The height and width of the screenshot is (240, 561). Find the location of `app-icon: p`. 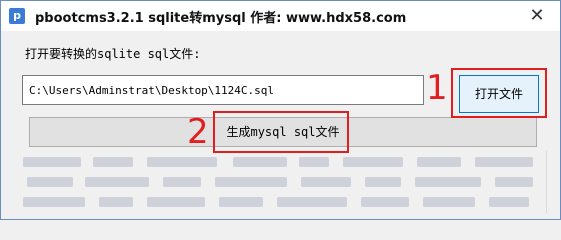

app-icon: p is located at coordinates (17, 16).